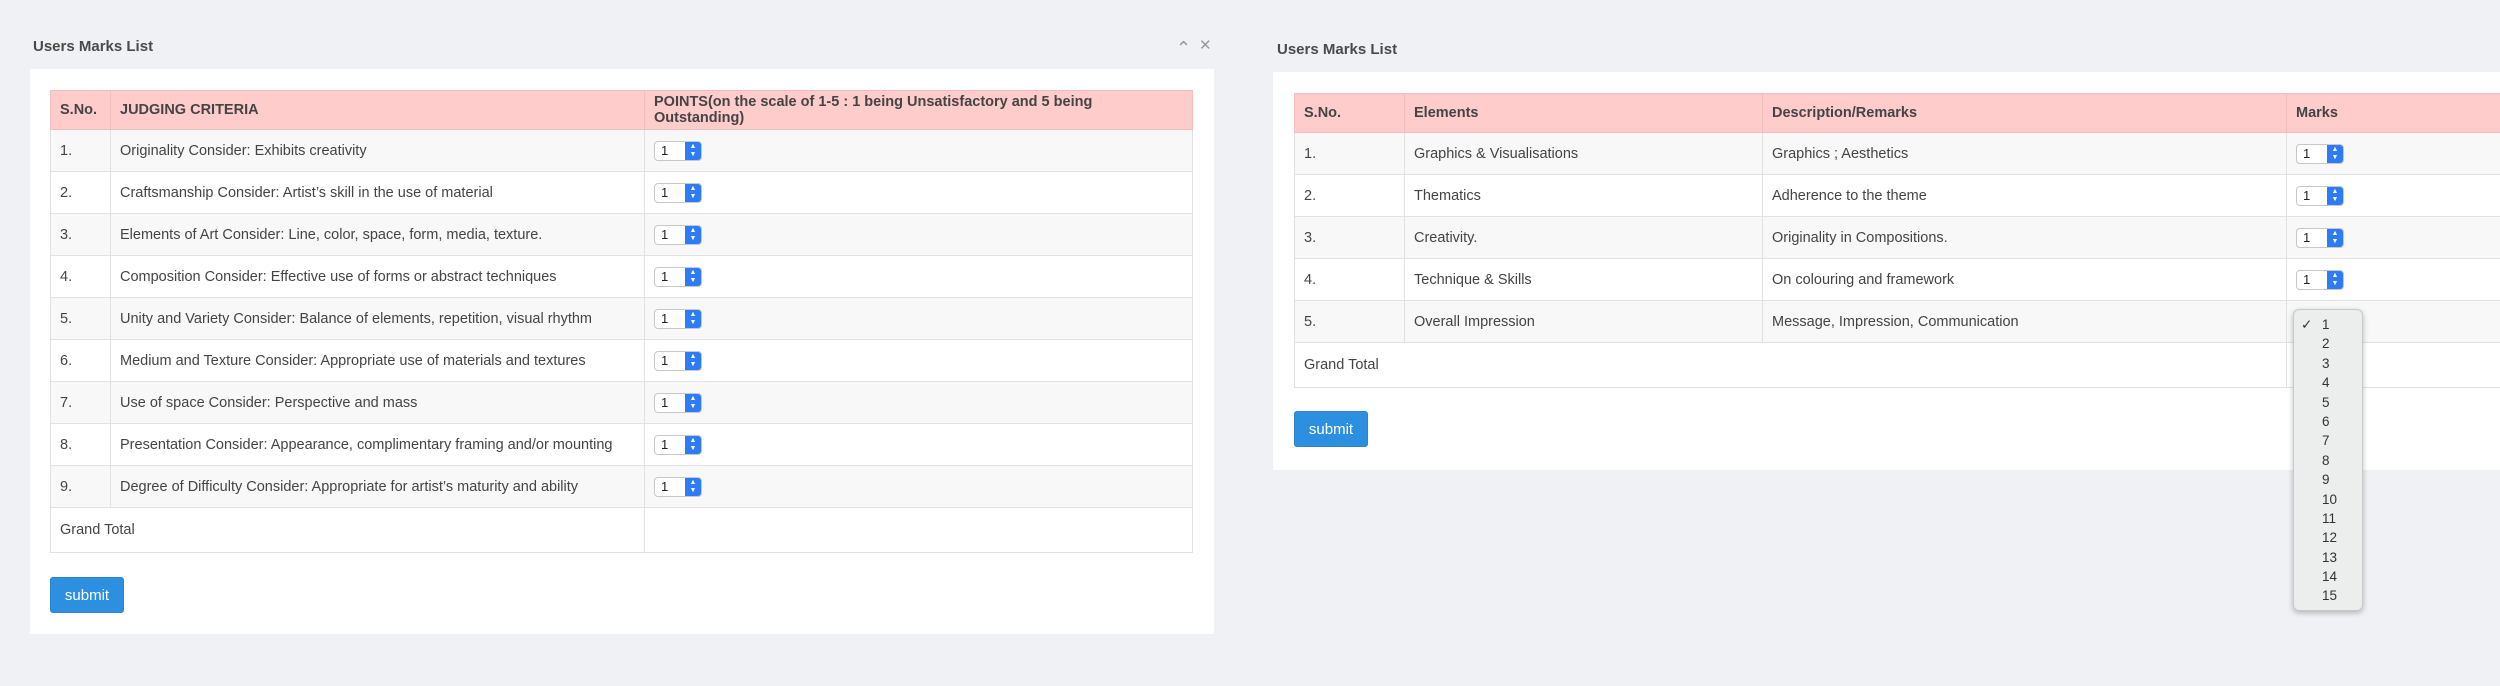 This screenshot has height=686, width=2500. What do you see at coordinates (1583, 113) in the screenshot?
I see `header-elements: Elements` at bounding box center [1583, 113].